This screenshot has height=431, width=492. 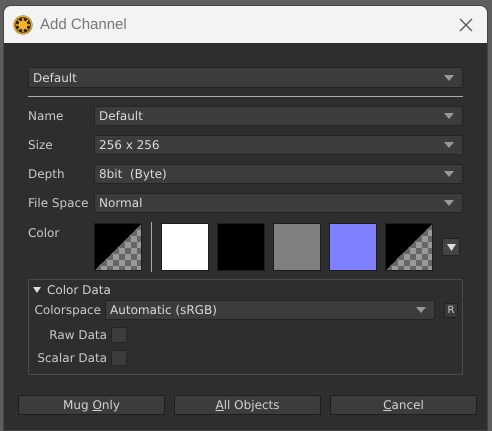 I want to click on field-label: File Space, so click(x=59, y=203).